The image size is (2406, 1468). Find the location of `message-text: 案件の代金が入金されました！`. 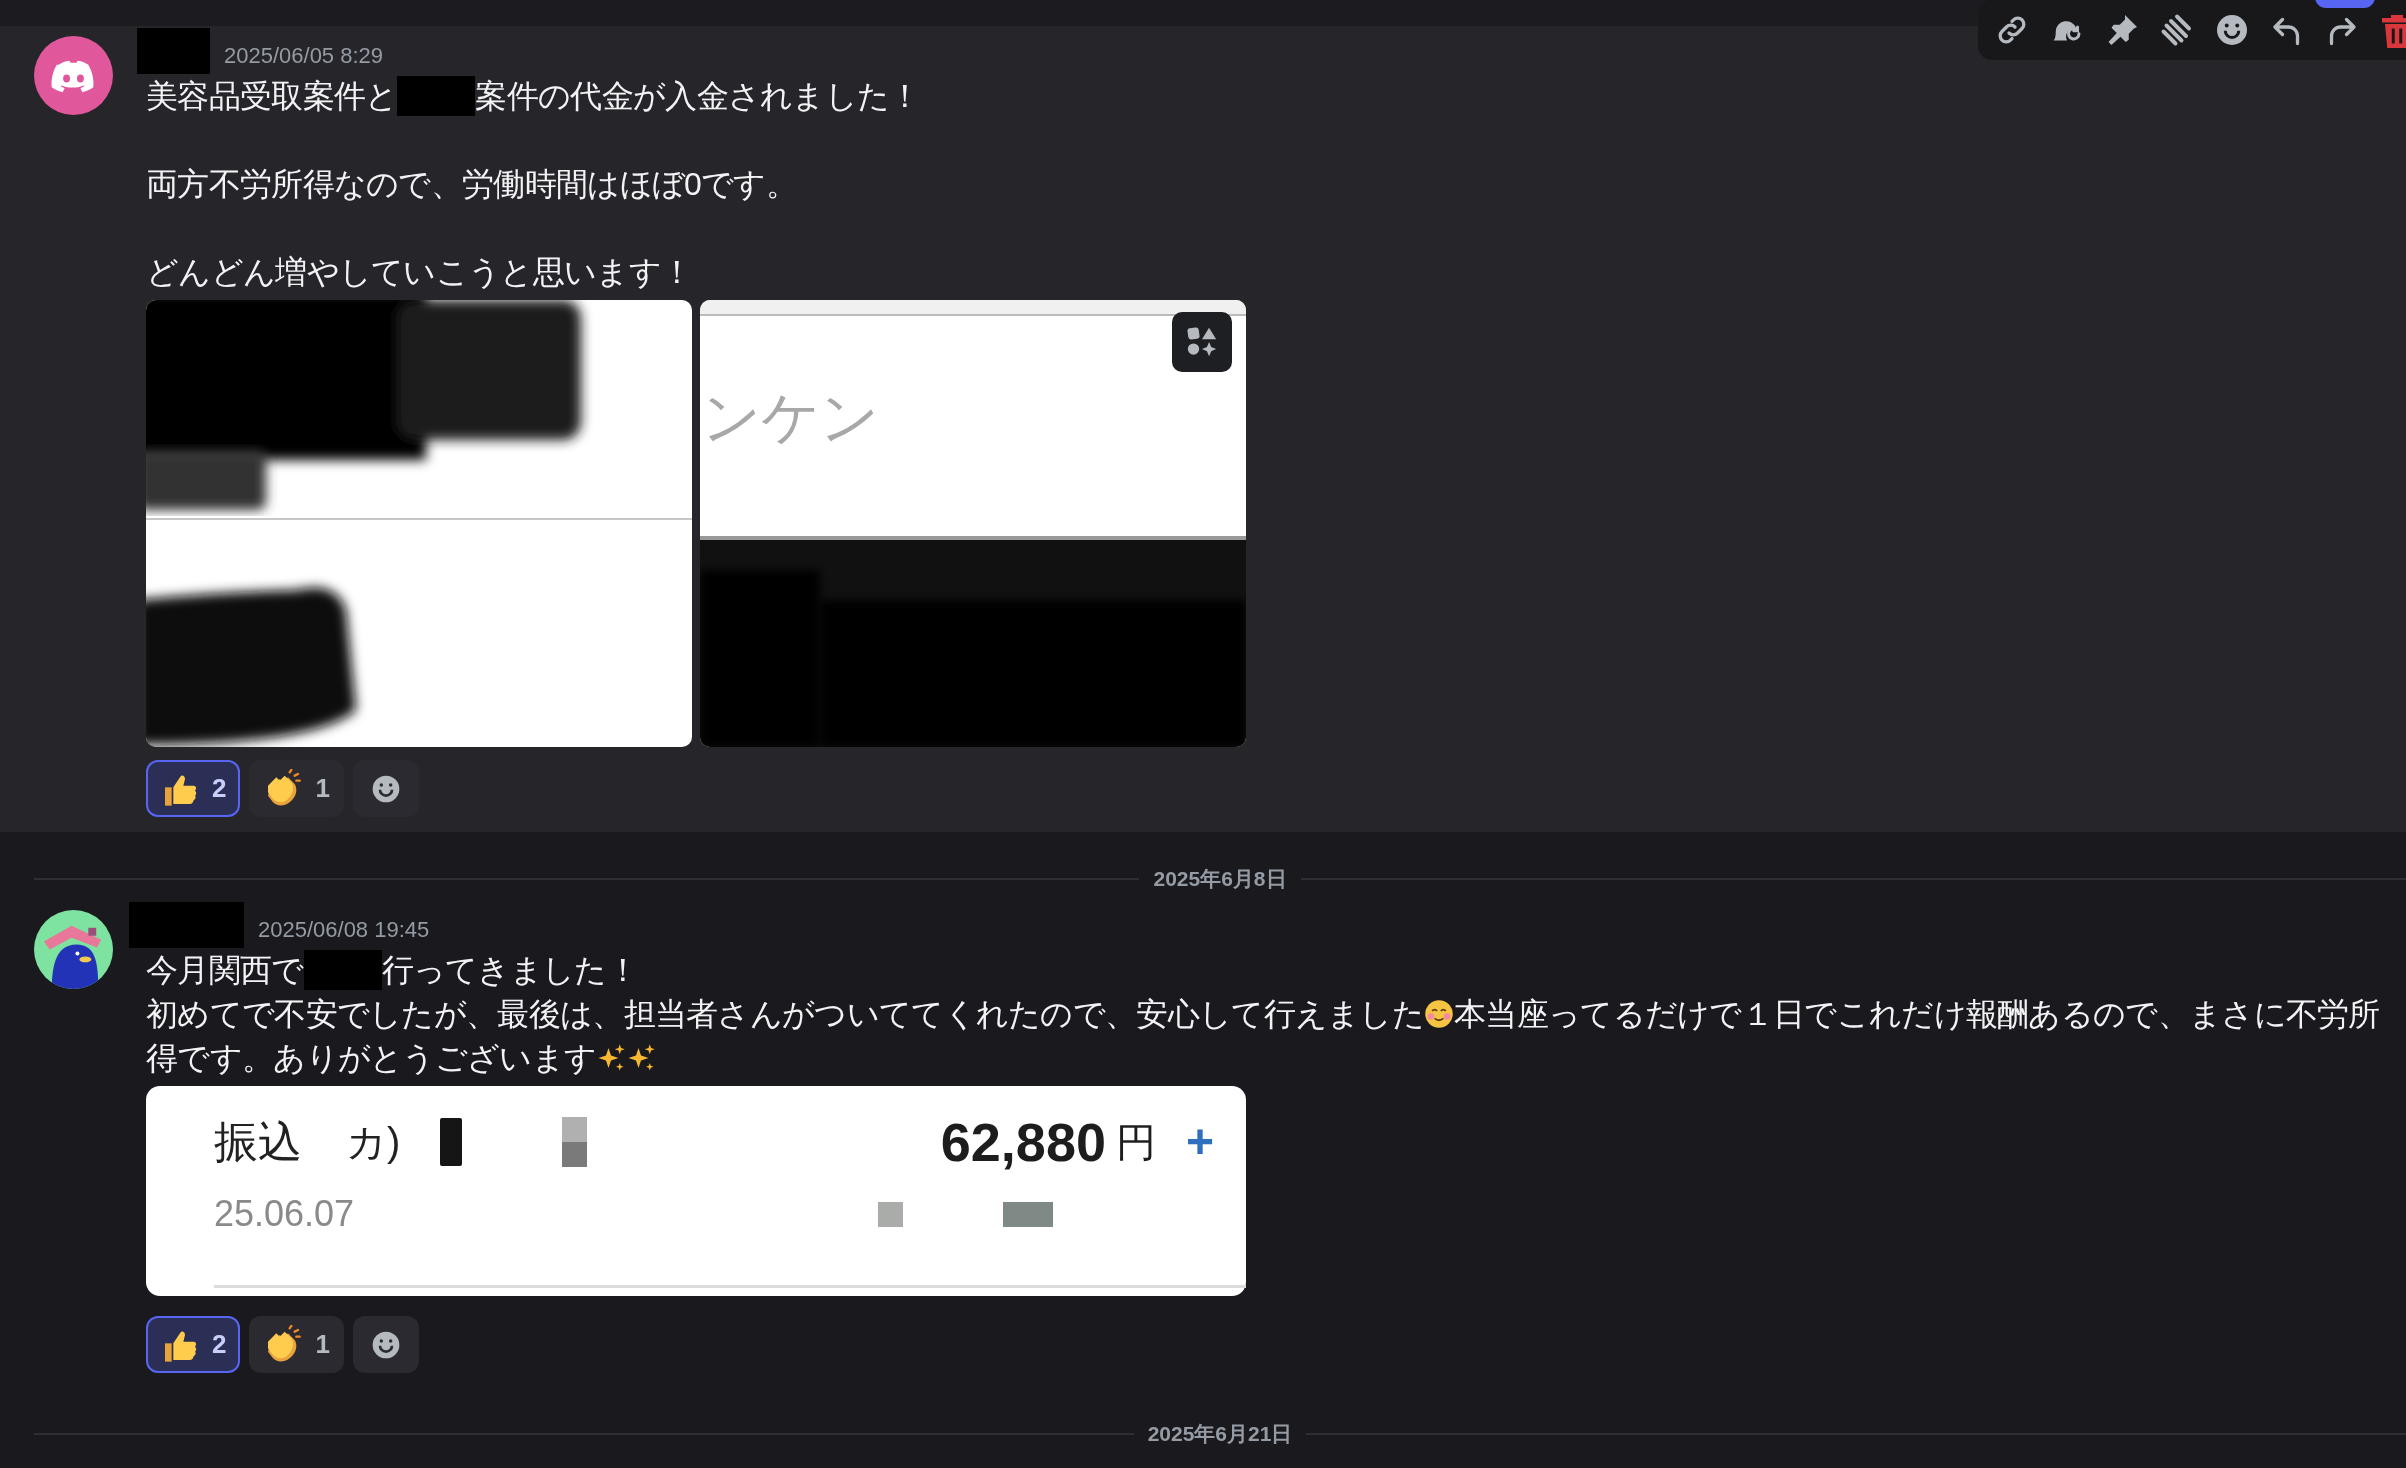

message-text: 案件の代金が入金されました！ is located at coordinates (698, 96).